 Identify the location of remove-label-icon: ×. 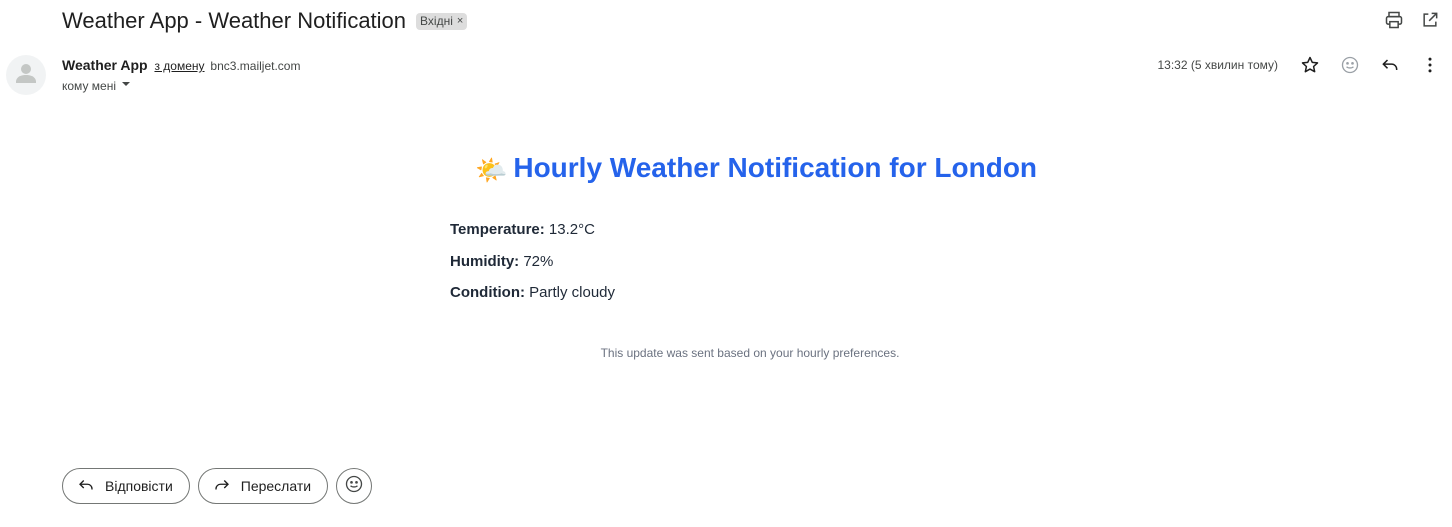
(460, 21).